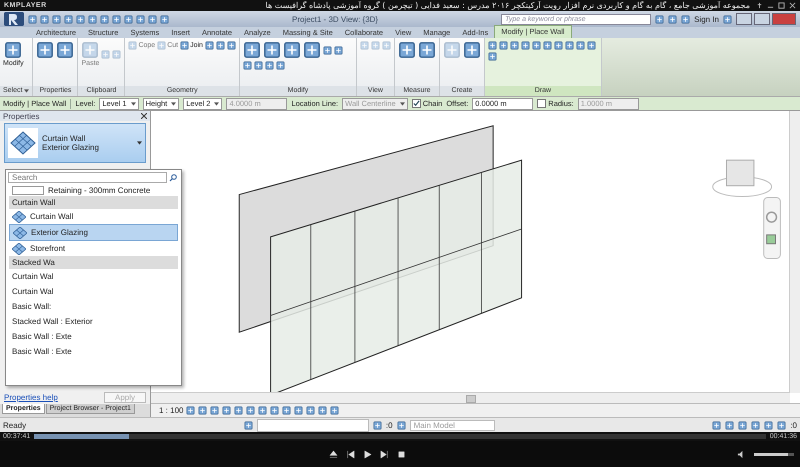 The height and width of the screenshot is (467, 800). What do you see at coordinates (384, 454) in the screenshot?
I see `next-icon` at bounding box center [384, 454].